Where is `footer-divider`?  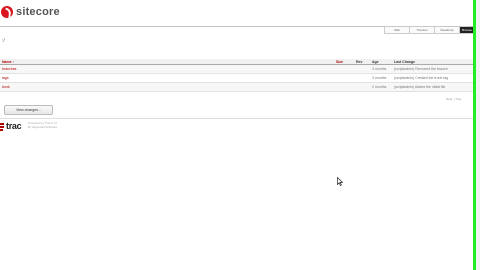 footer-divider is located at coordinates (237, 118).